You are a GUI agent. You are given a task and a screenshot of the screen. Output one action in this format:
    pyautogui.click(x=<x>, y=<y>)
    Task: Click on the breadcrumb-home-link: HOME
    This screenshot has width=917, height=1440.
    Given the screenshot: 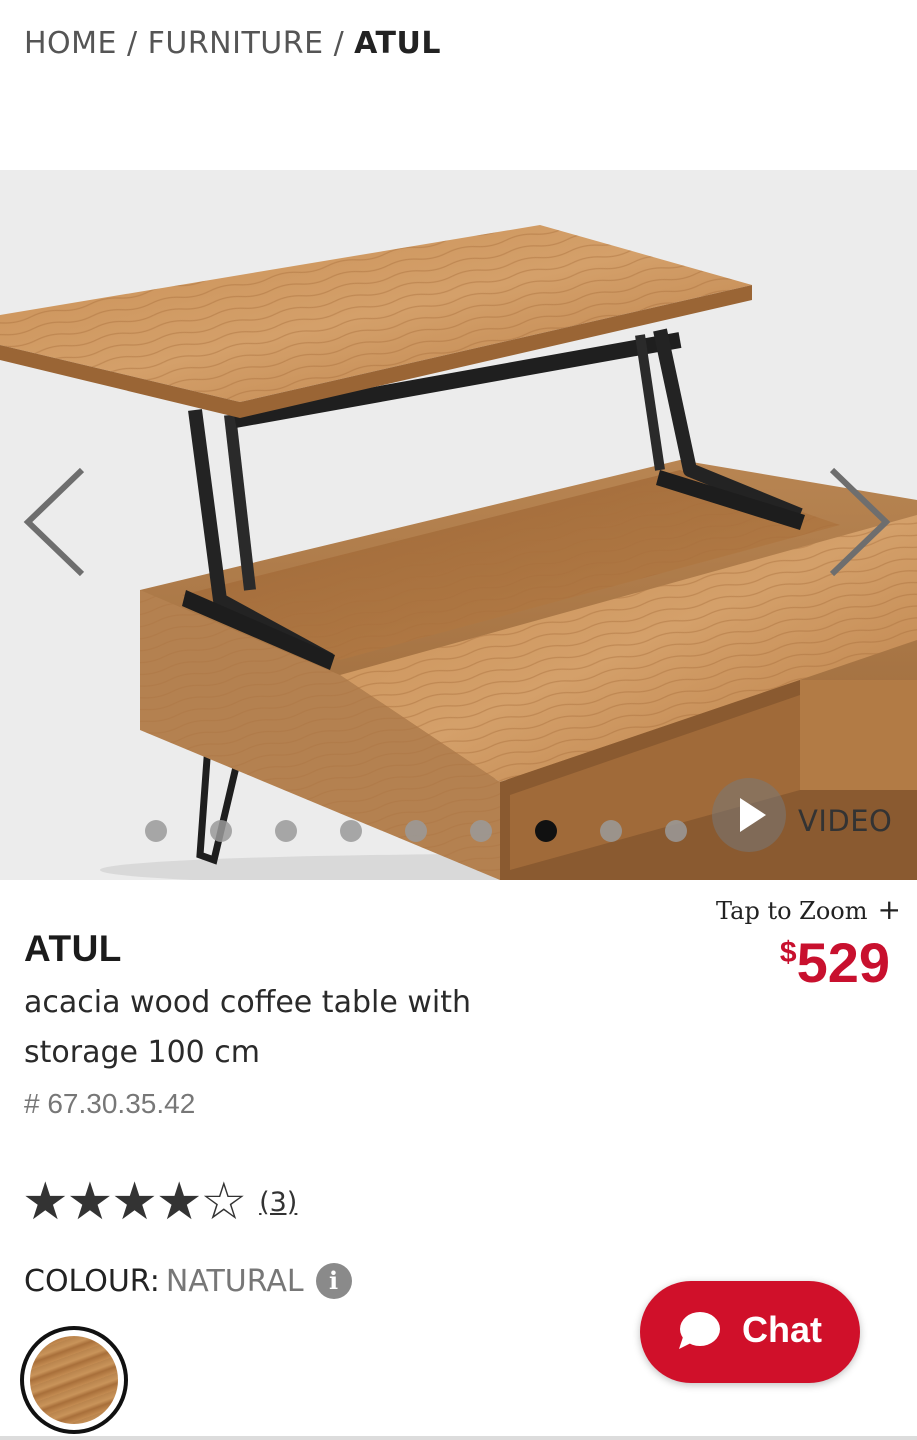 What is the action you would take?
    pyautogui.click(x=70, y=43)
    